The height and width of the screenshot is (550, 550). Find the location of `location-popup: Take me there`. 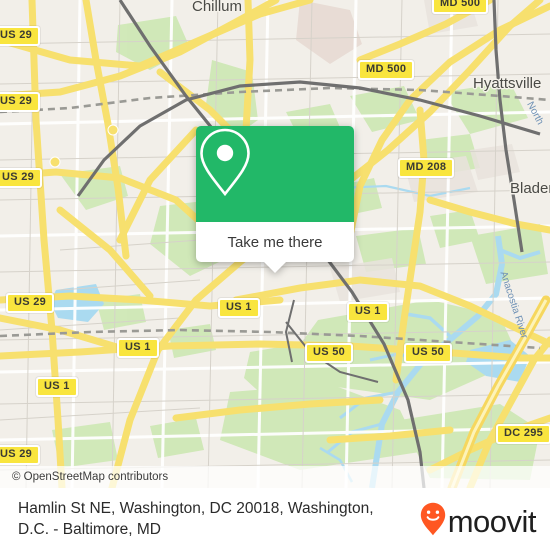

location-popup: Take me there is located at coordinates (275, 199).